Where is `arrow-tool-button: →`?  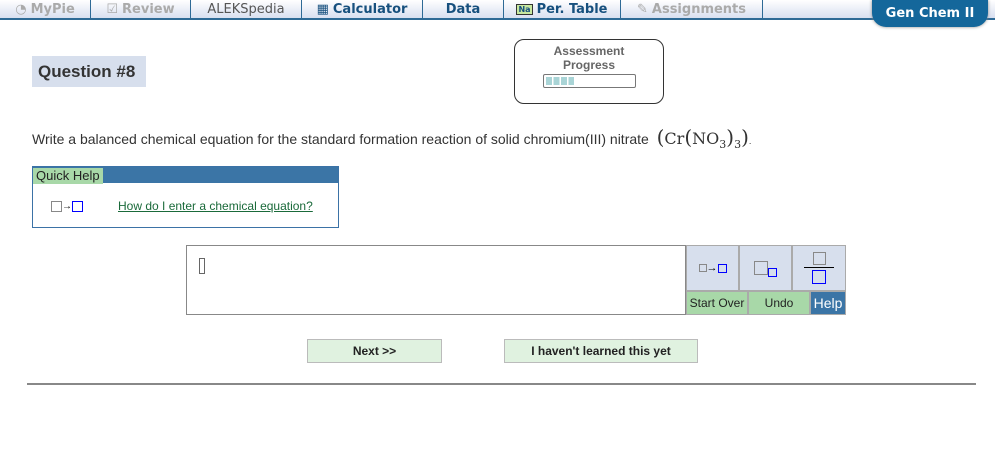 arrow-tool-button: → is located at coordinates (712, 268).